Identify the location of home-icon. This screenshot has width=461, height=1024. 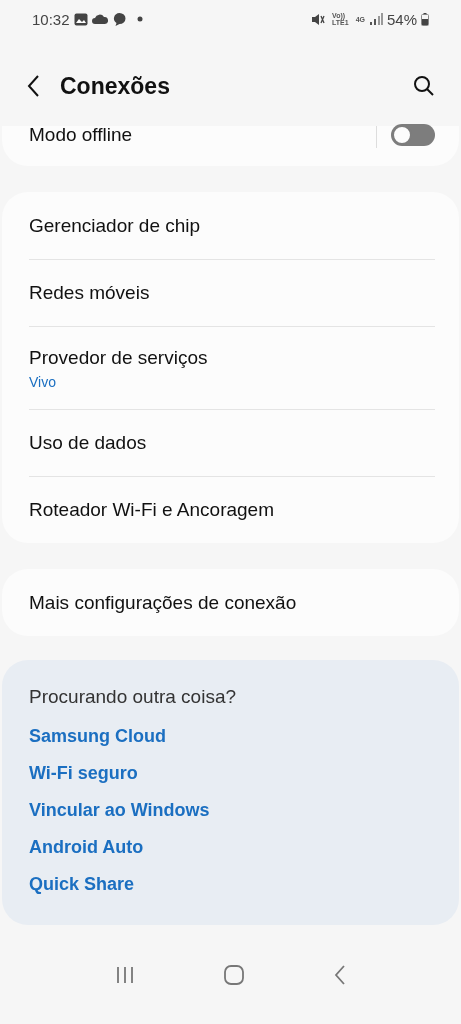
(234, 974).